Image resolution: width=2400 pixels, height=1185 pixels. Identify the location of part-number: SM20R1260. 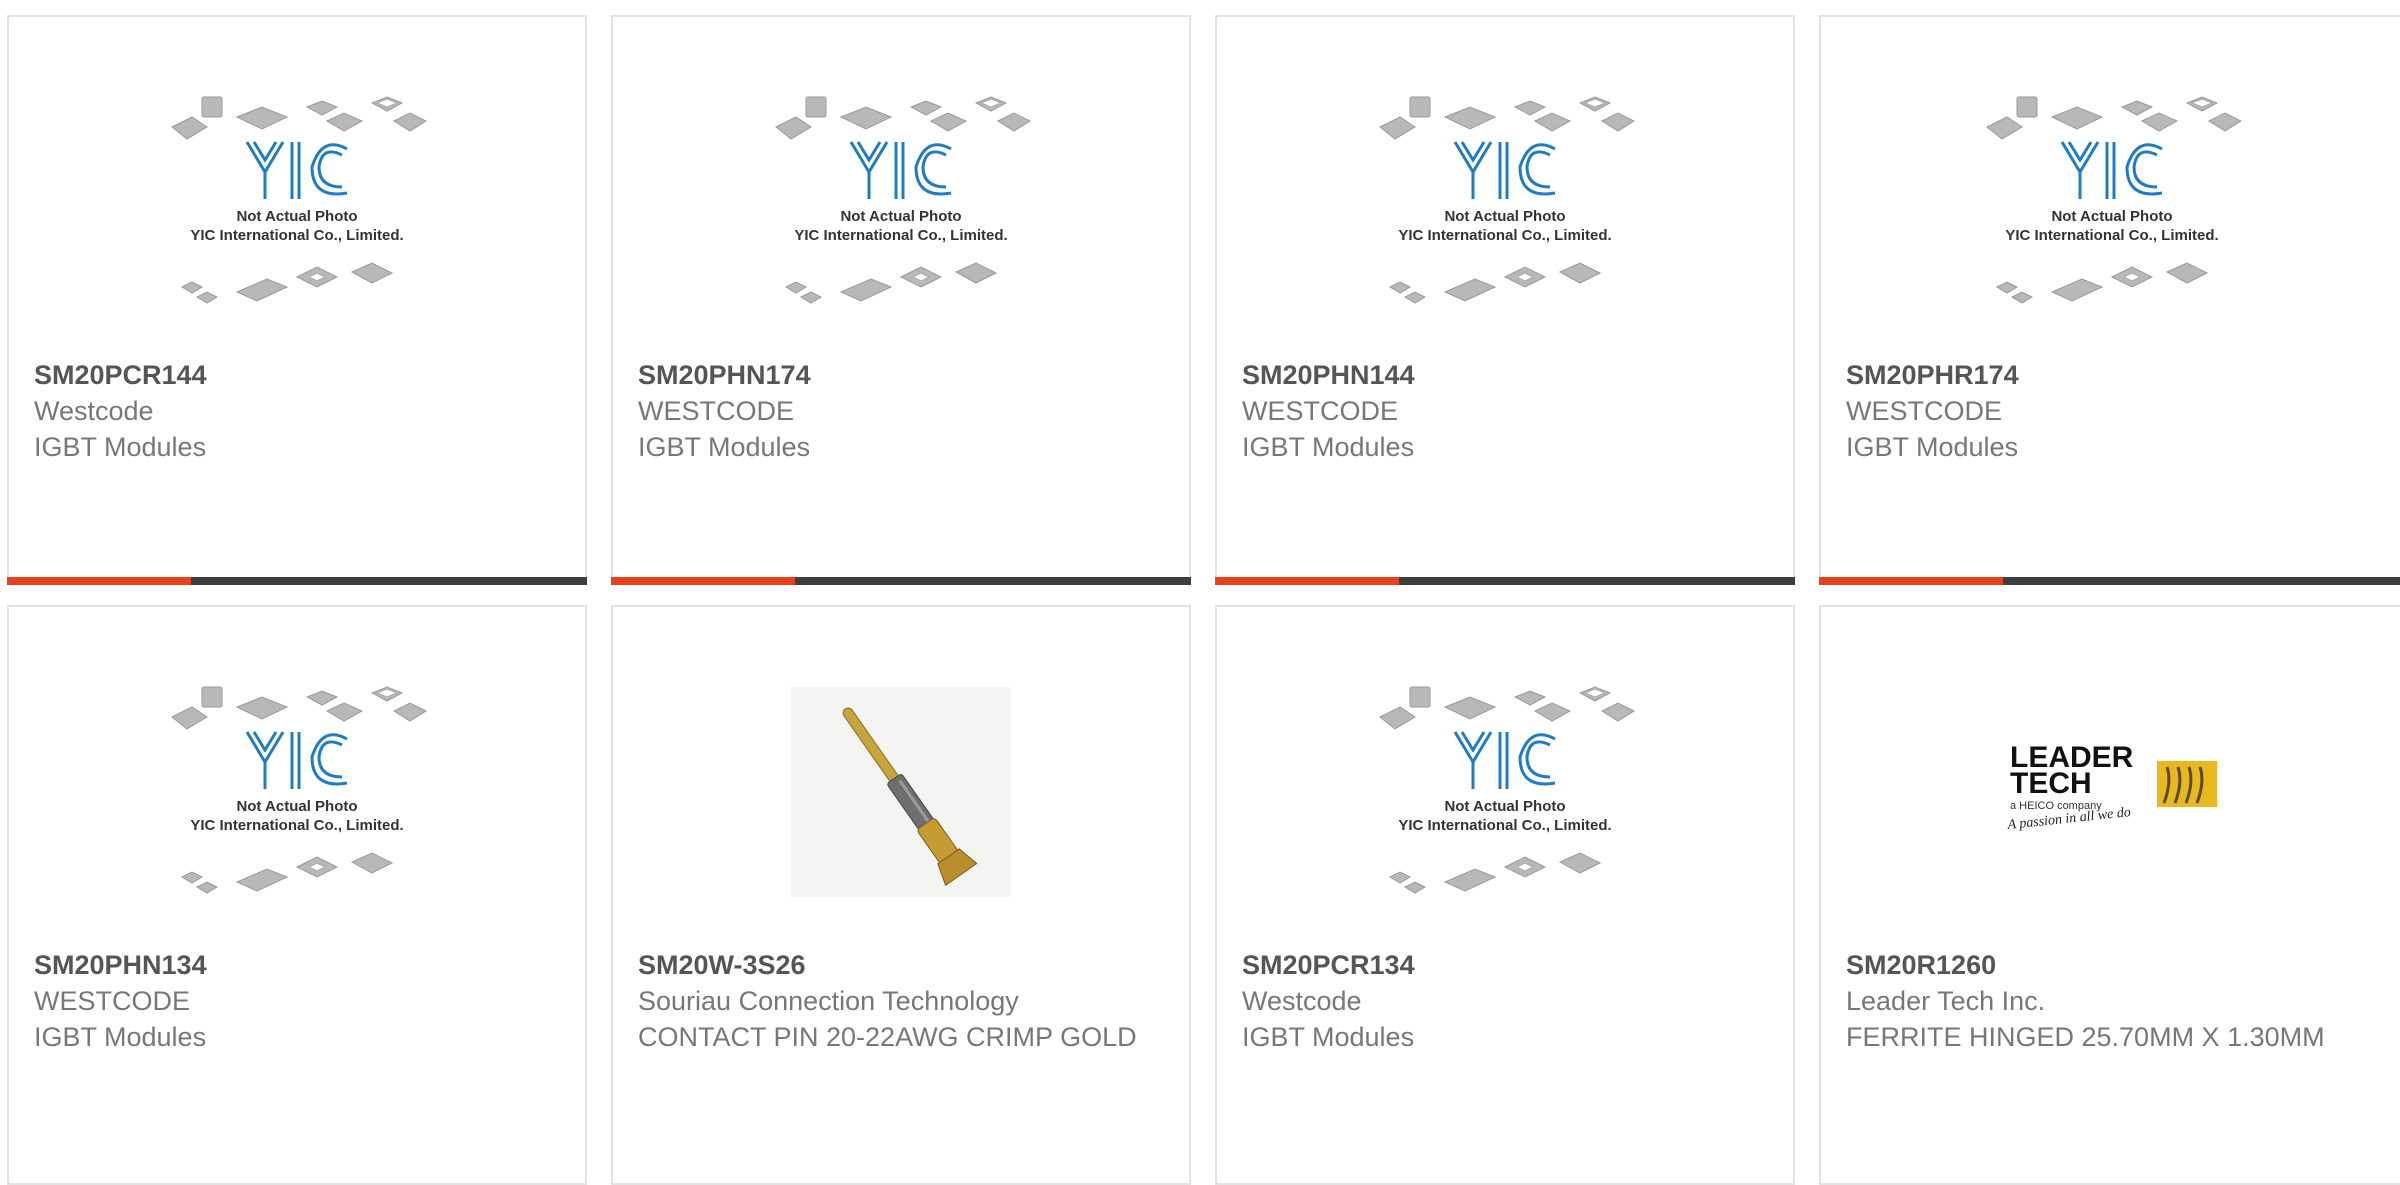
(2111, 965).